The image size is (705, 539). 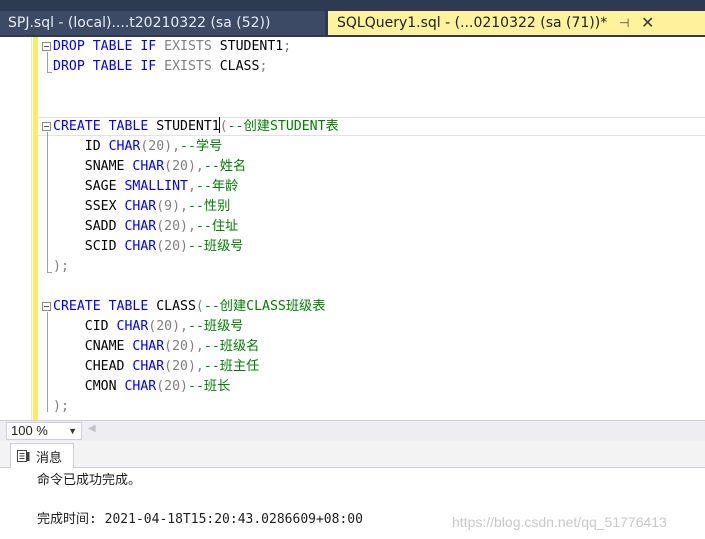 I want to click on code-line: SNAME CHAR(20),--姓名, so click(x=149, y=167).